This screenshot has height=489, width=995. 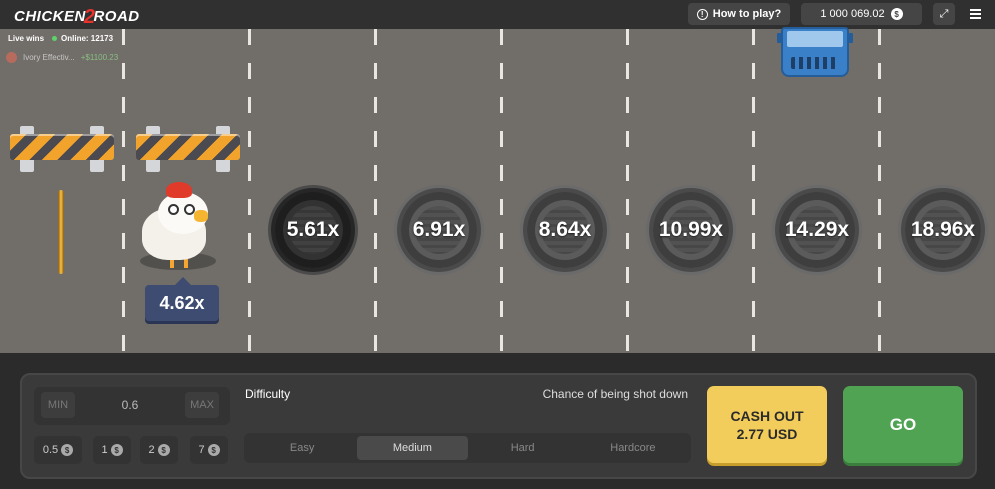 What do you see at coordinates (767, 433) in the screenshot?
I see `cash-out-amount: 2.77 USD` at bounding box center [767, 433].